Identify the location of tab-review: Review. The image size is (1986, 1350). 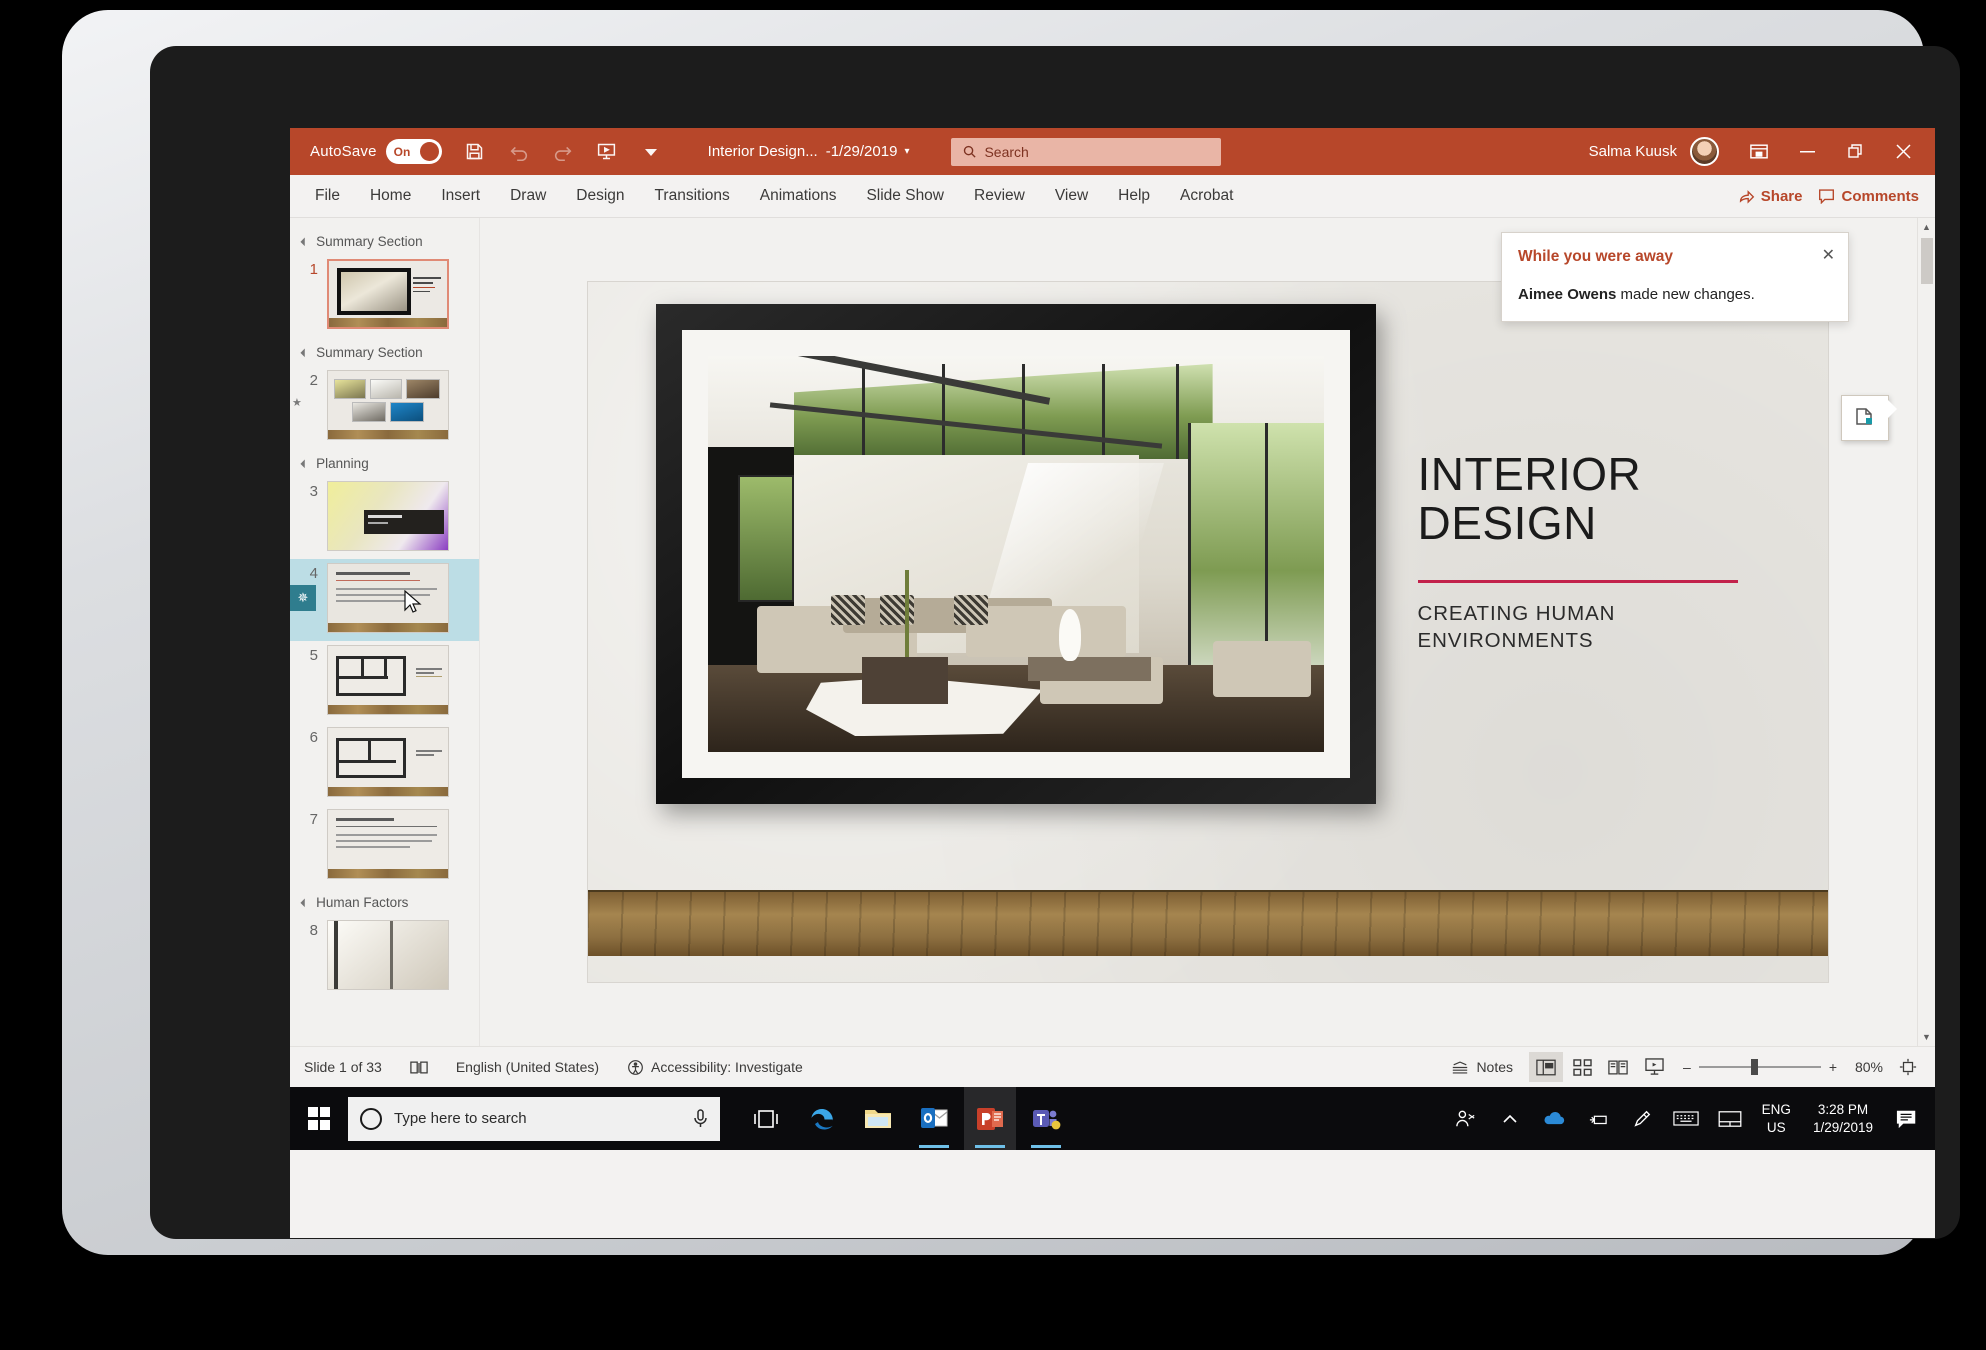
(999, 196).